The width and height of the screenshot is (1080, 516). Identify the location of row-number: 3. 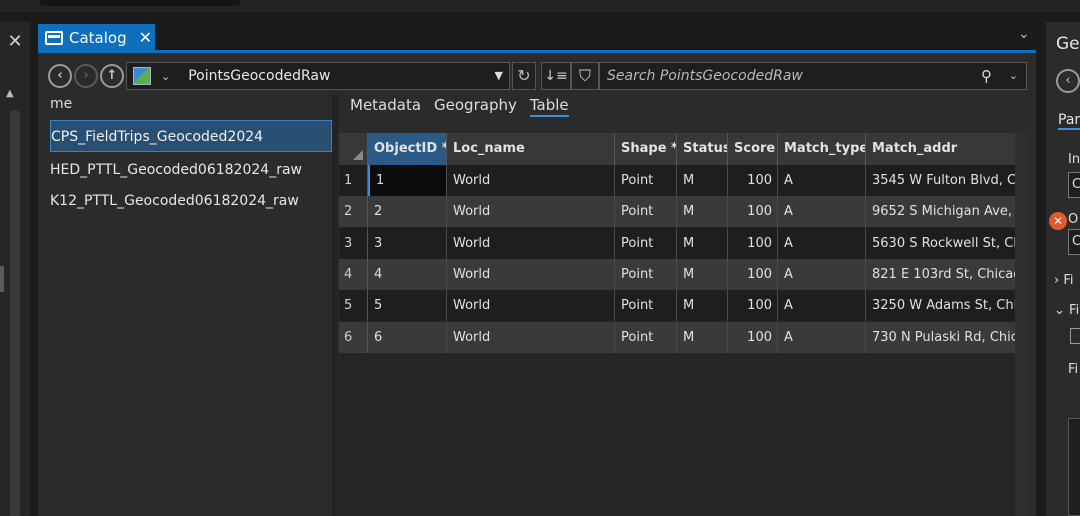
(353, 243).